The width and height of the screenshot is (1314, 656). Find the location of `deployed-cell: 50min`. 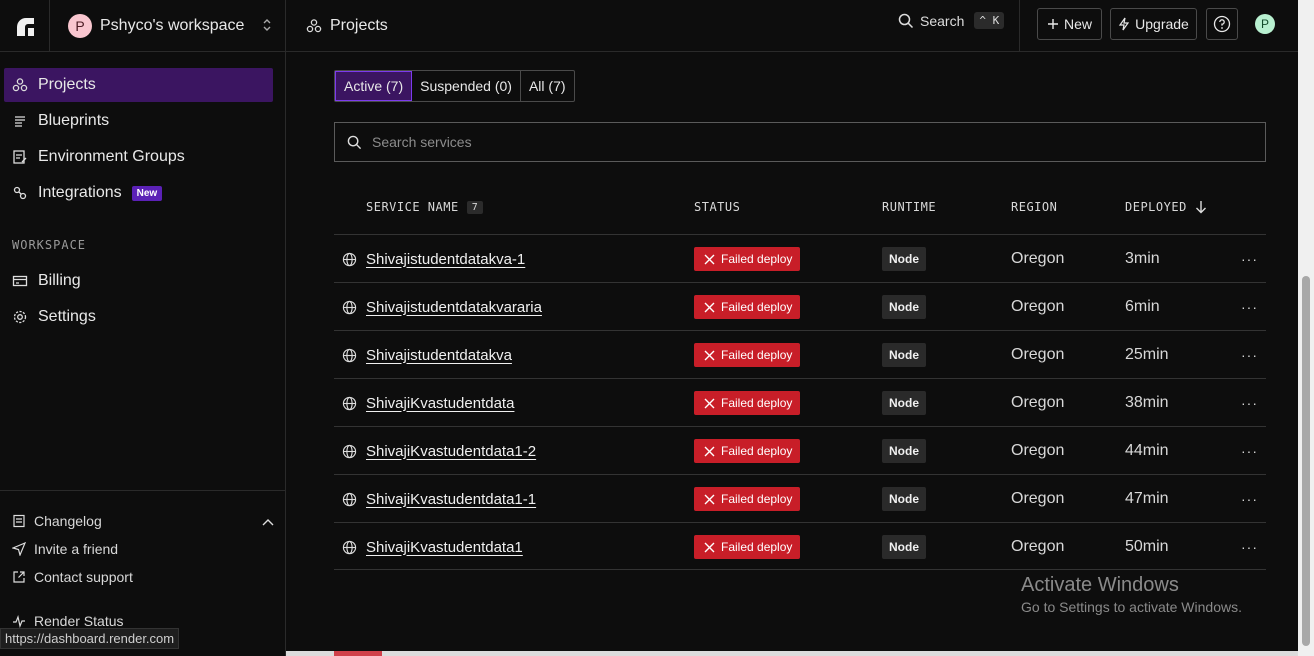

deployed-cell: 50min is located at coordinates (1147, 546).